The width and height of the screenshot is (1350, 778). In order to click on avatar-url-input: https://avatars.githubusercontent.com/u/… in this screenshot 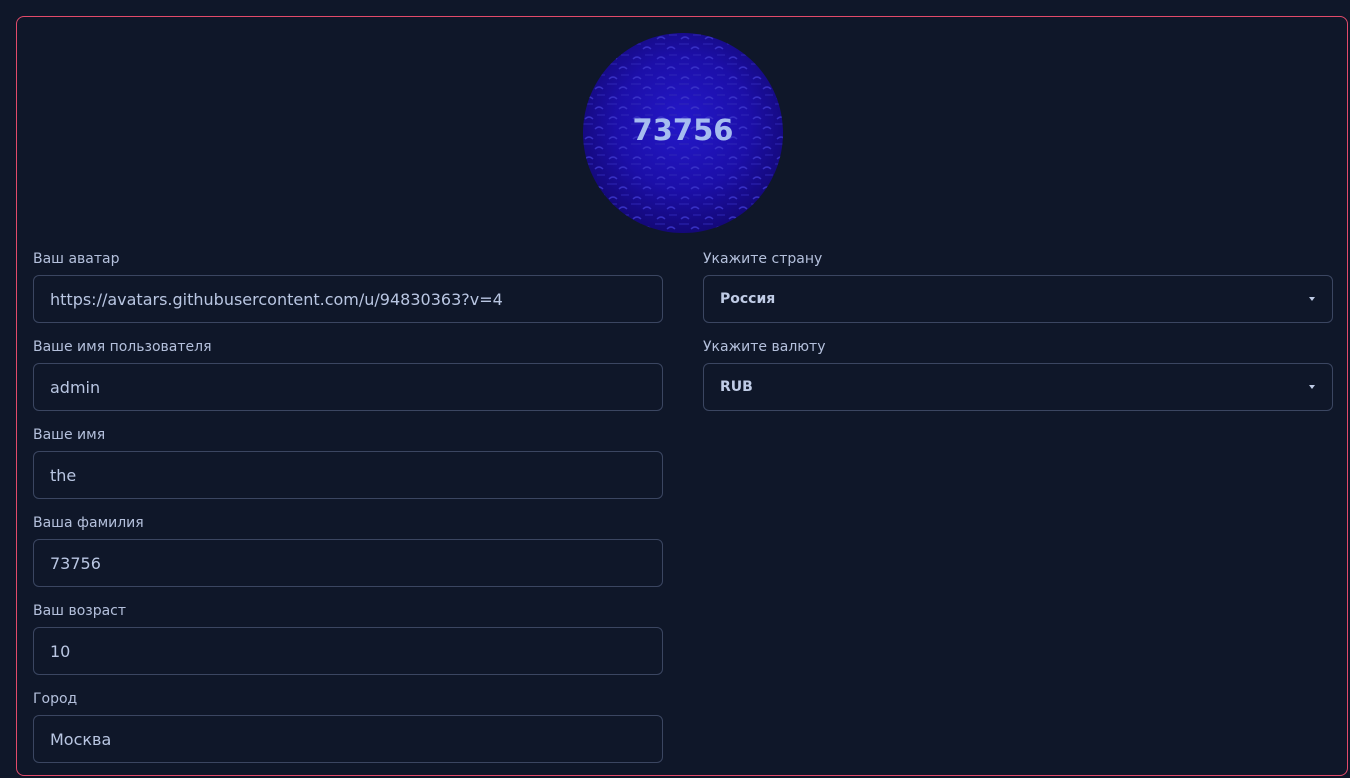, I will do `click(348, 299)`.